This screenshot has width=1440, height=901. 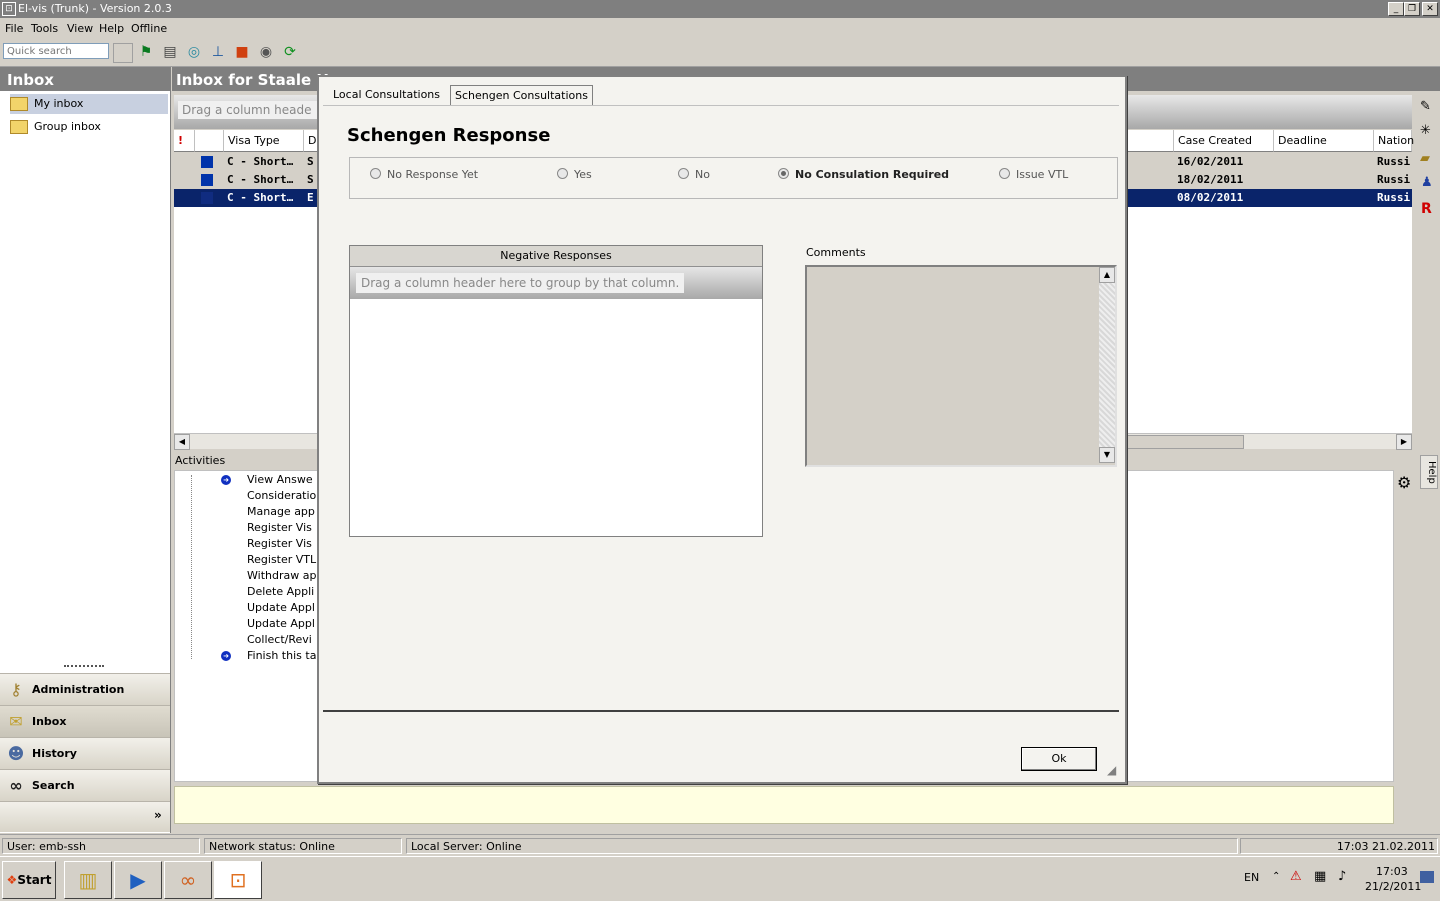 I want to click on eu-flag-icon, so click(x=207, y=180).